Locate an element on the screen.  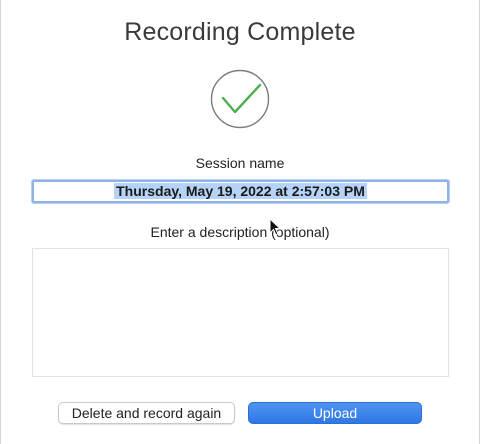
session-name-value: Thursday, May 19, 2022 at 2:57:03 PM is located at coordinates (240, 191).